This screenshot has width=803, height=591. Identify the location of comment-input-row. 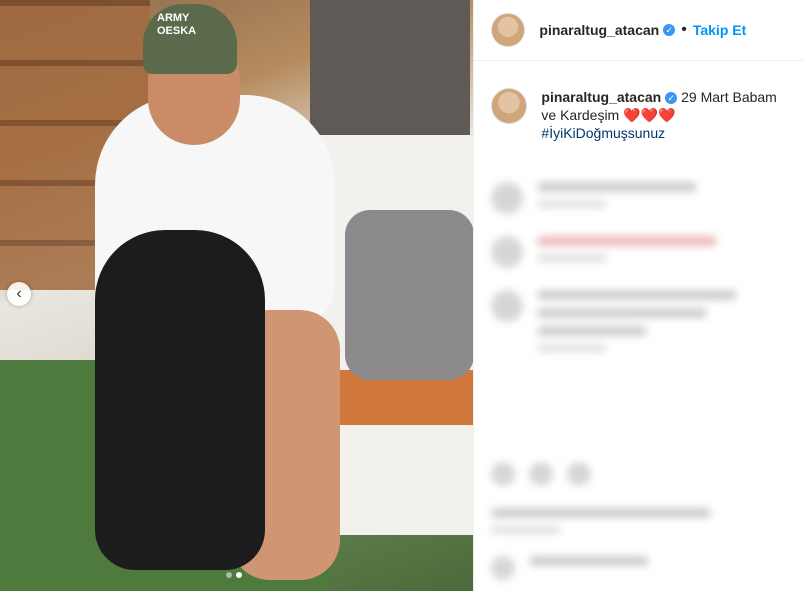
(638, 568).